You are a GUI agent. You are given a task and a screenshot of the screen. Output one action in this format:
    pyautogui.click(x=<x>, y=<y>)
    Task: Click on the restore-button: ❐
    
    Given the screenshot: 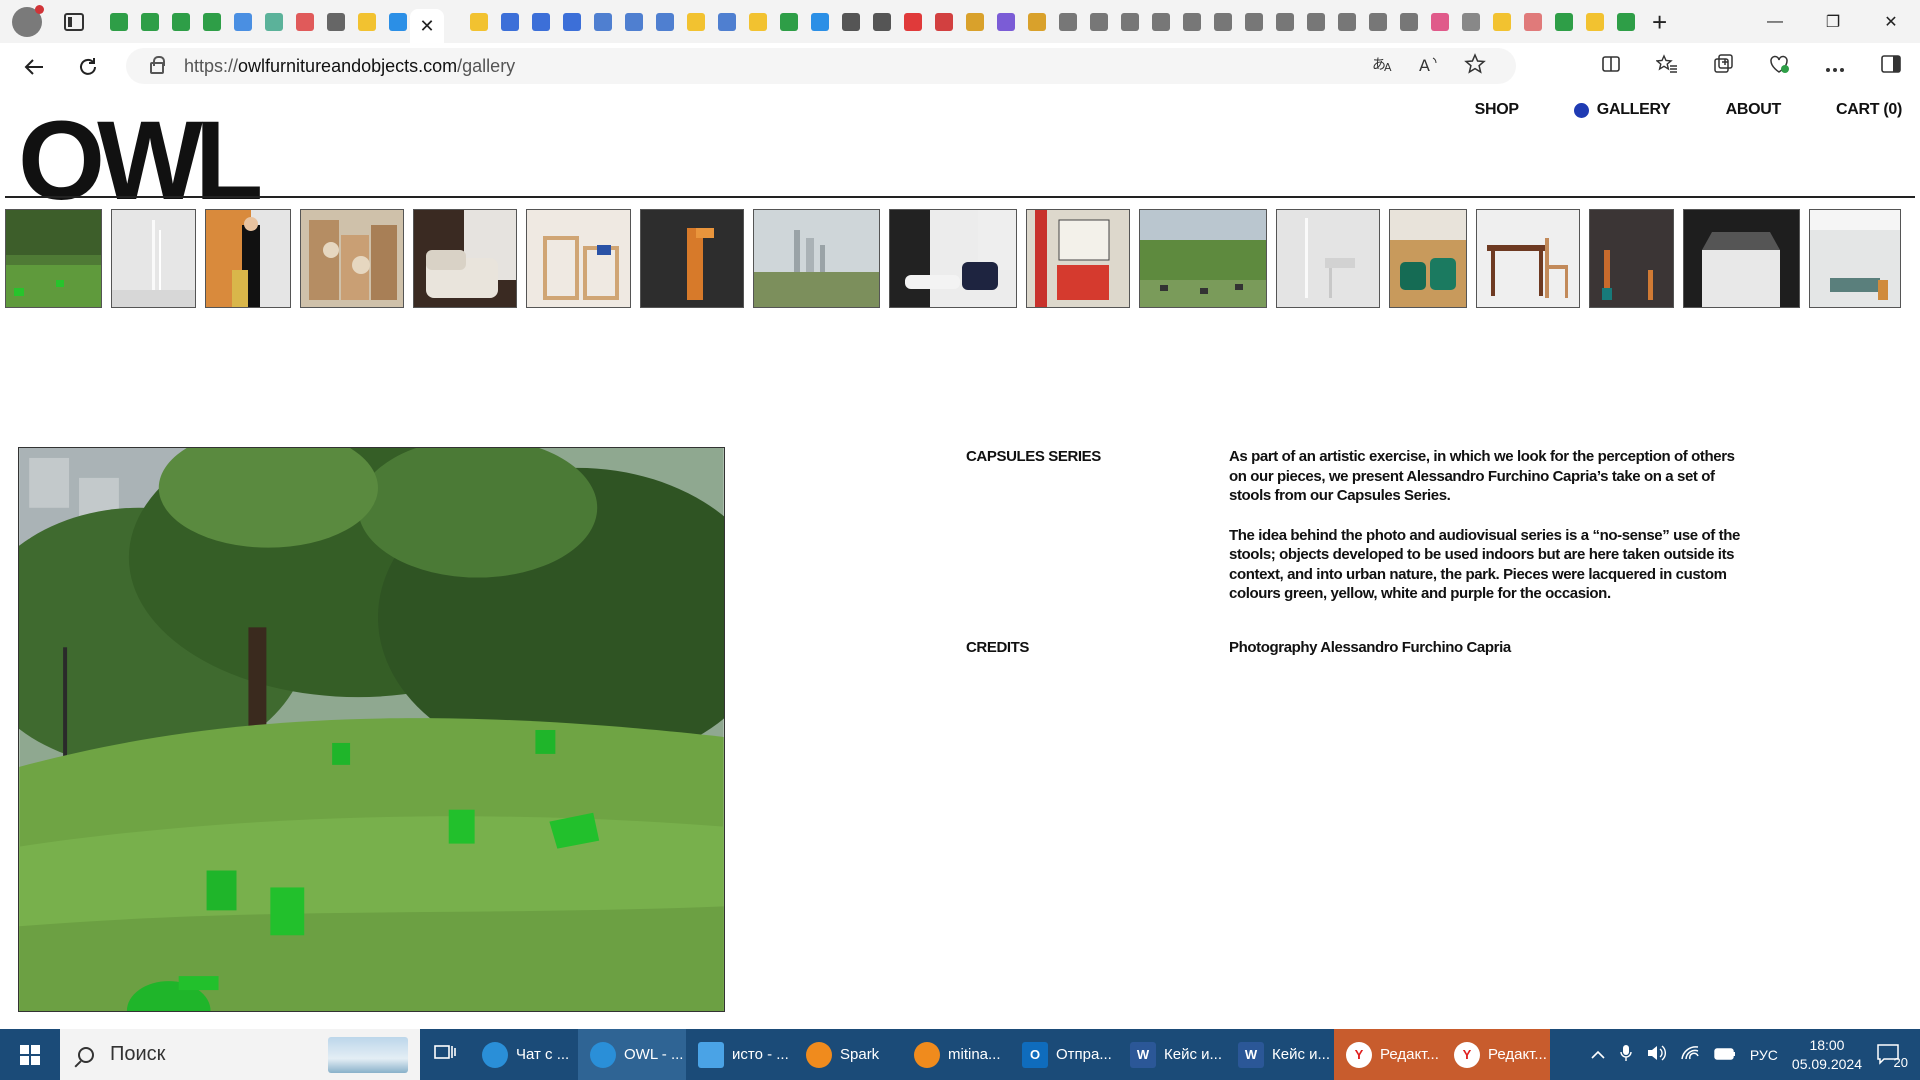 What is the action you would take?
    pyautogui.click(x=1833, y=21)
    